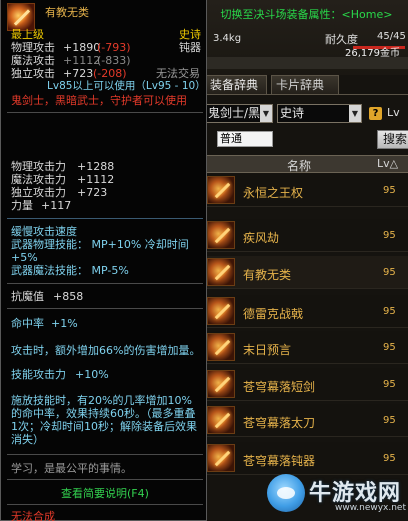 This screenshot has height=521, width=408. I want to click on list-item: 有教无类 95, so click(306, 272).